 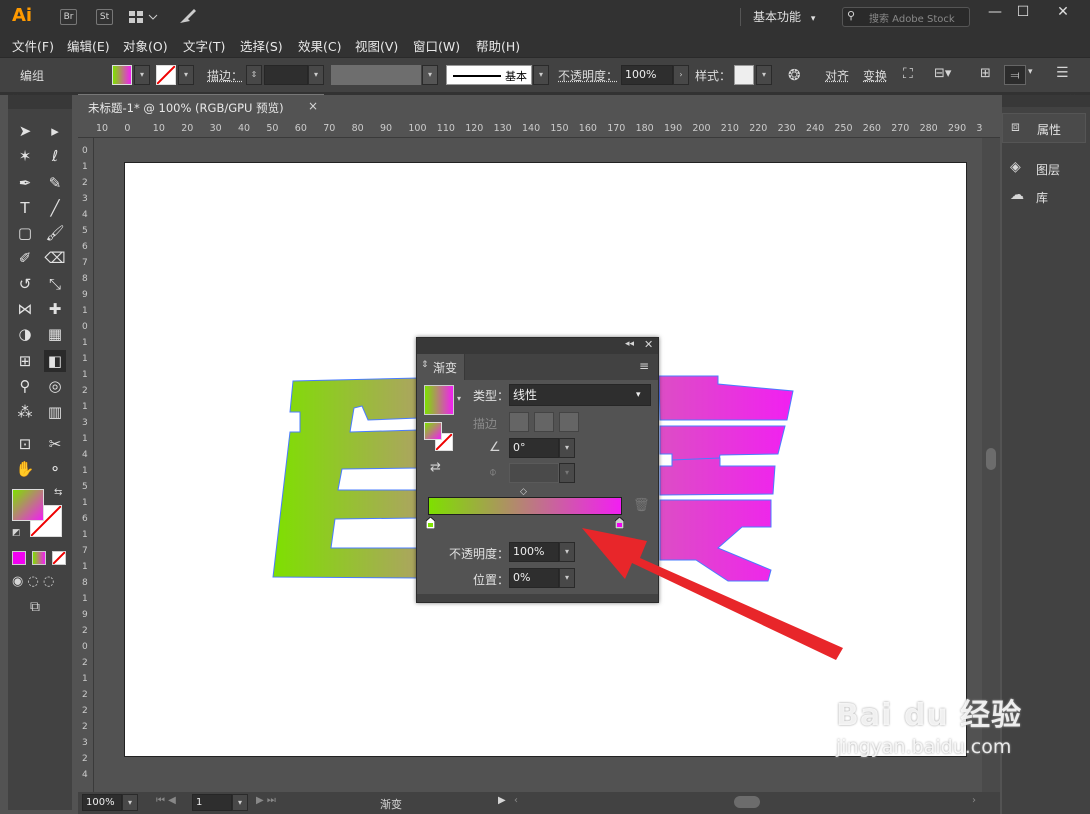 What do you see at coordinates (567, 578) in the screenshot?
I see `stop-position-dropdown: ▾` at bounding box center [567, 578].